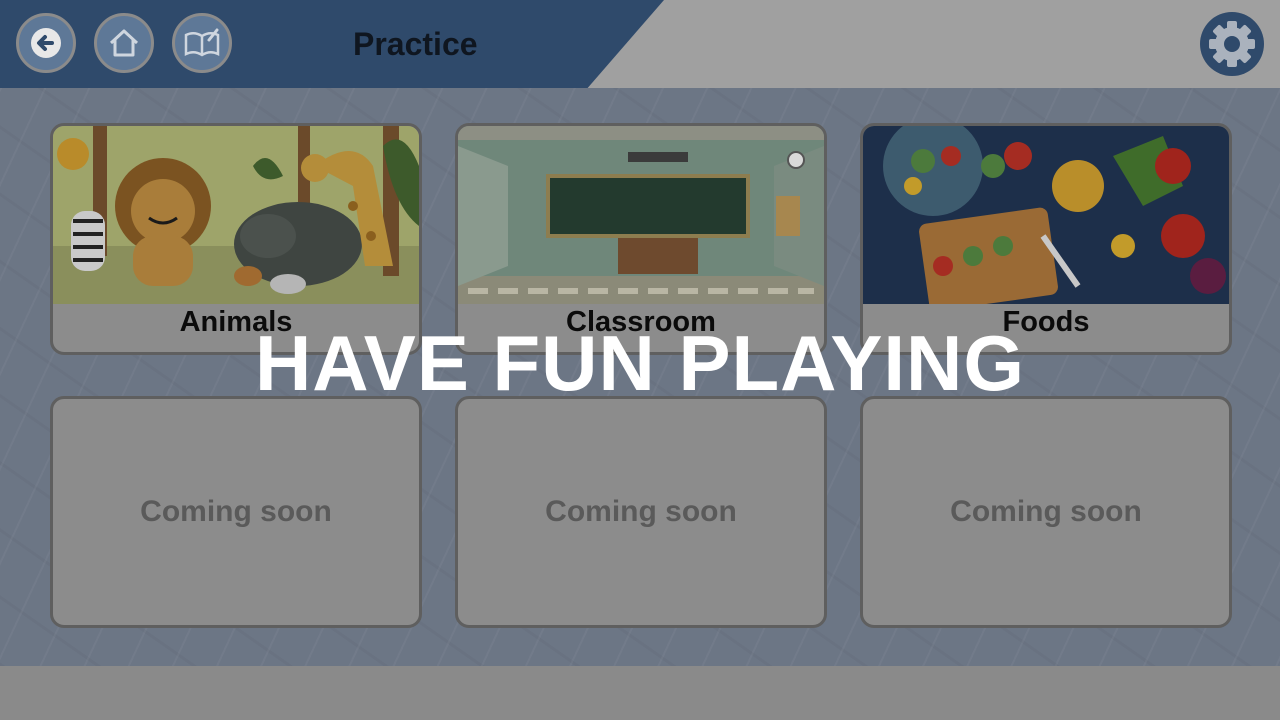  I want to click on foods-illustration, so click(1046, 215).